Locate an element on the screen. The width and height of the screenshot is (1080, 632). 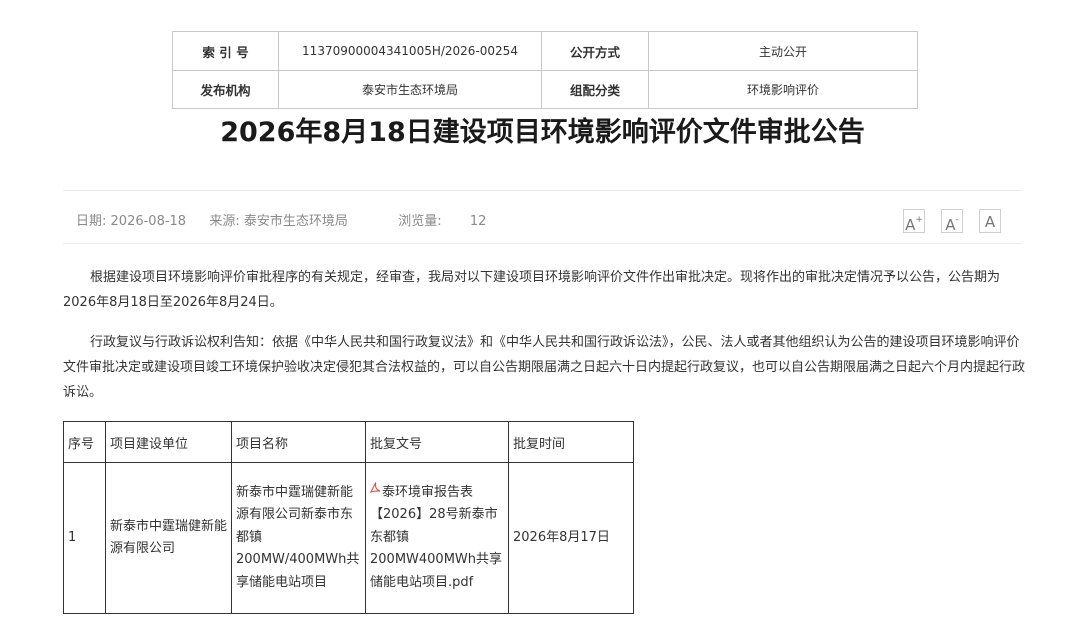
font-reset-button: A is located at coordinates (990, 221).